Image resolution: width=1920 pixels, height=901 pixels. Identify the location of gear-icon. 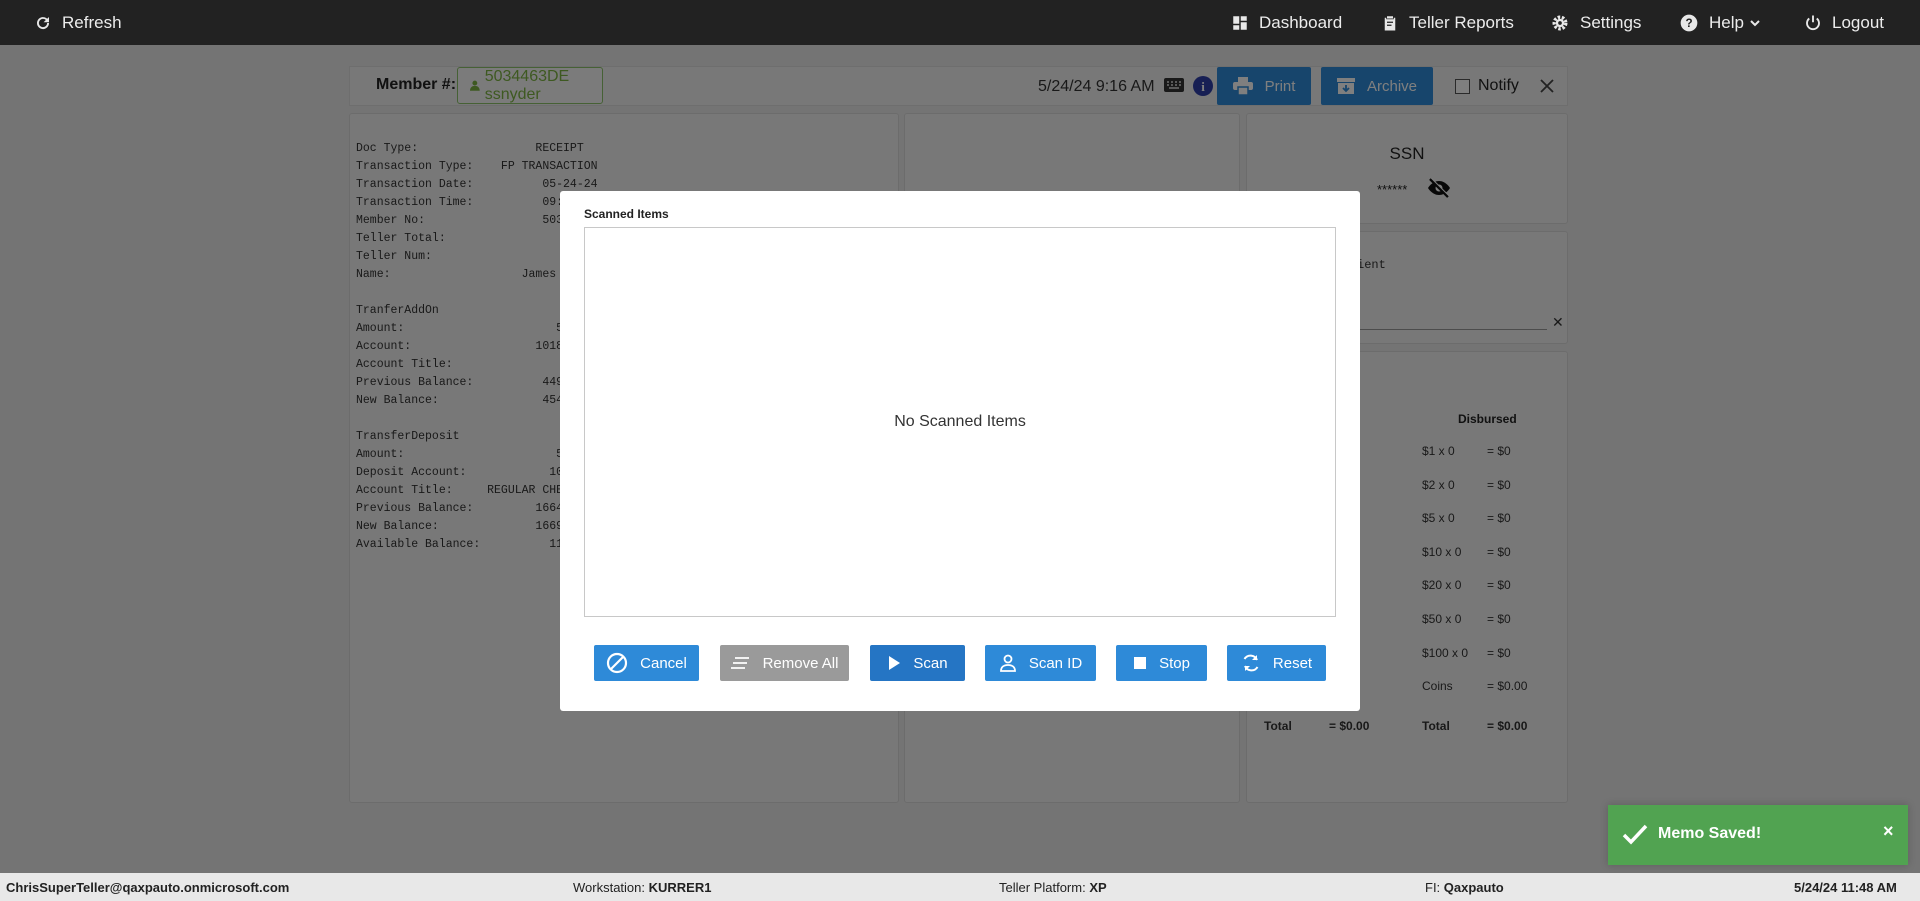
(1560, 22).